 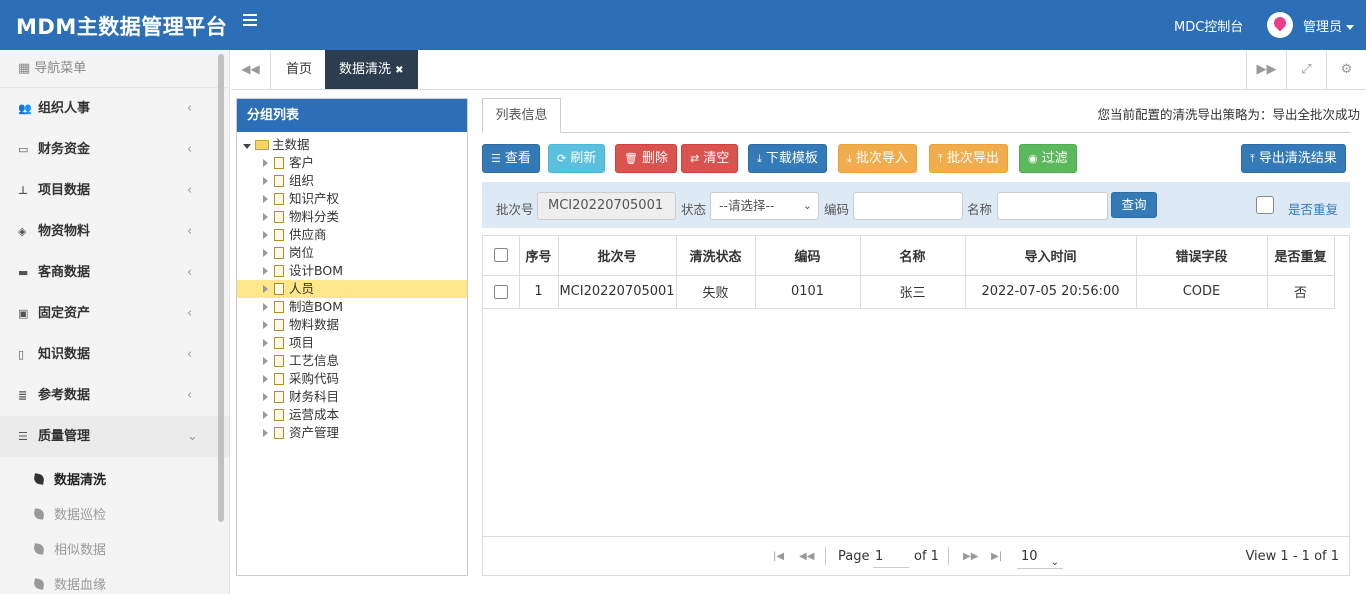 What do you see at coordinates (970, 556) in the screenshot?
I see `next-page-icon: ▶▶` at bounding box center [970, 556].